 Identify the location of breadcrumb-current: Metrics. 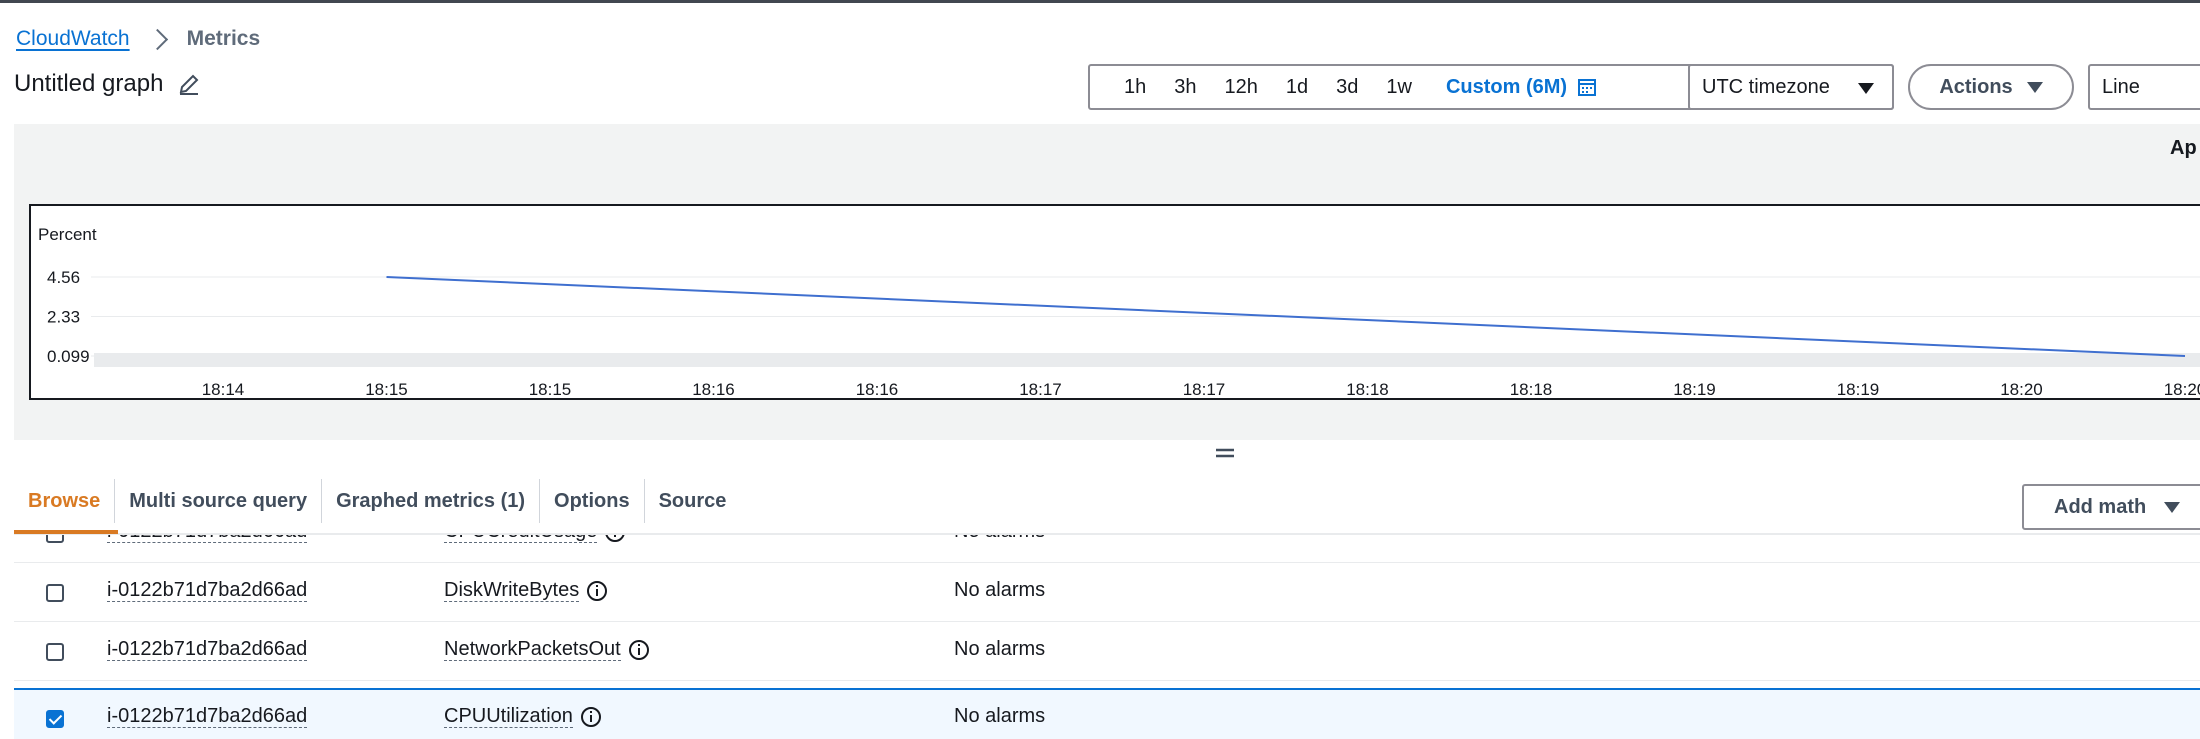
(223, 38).